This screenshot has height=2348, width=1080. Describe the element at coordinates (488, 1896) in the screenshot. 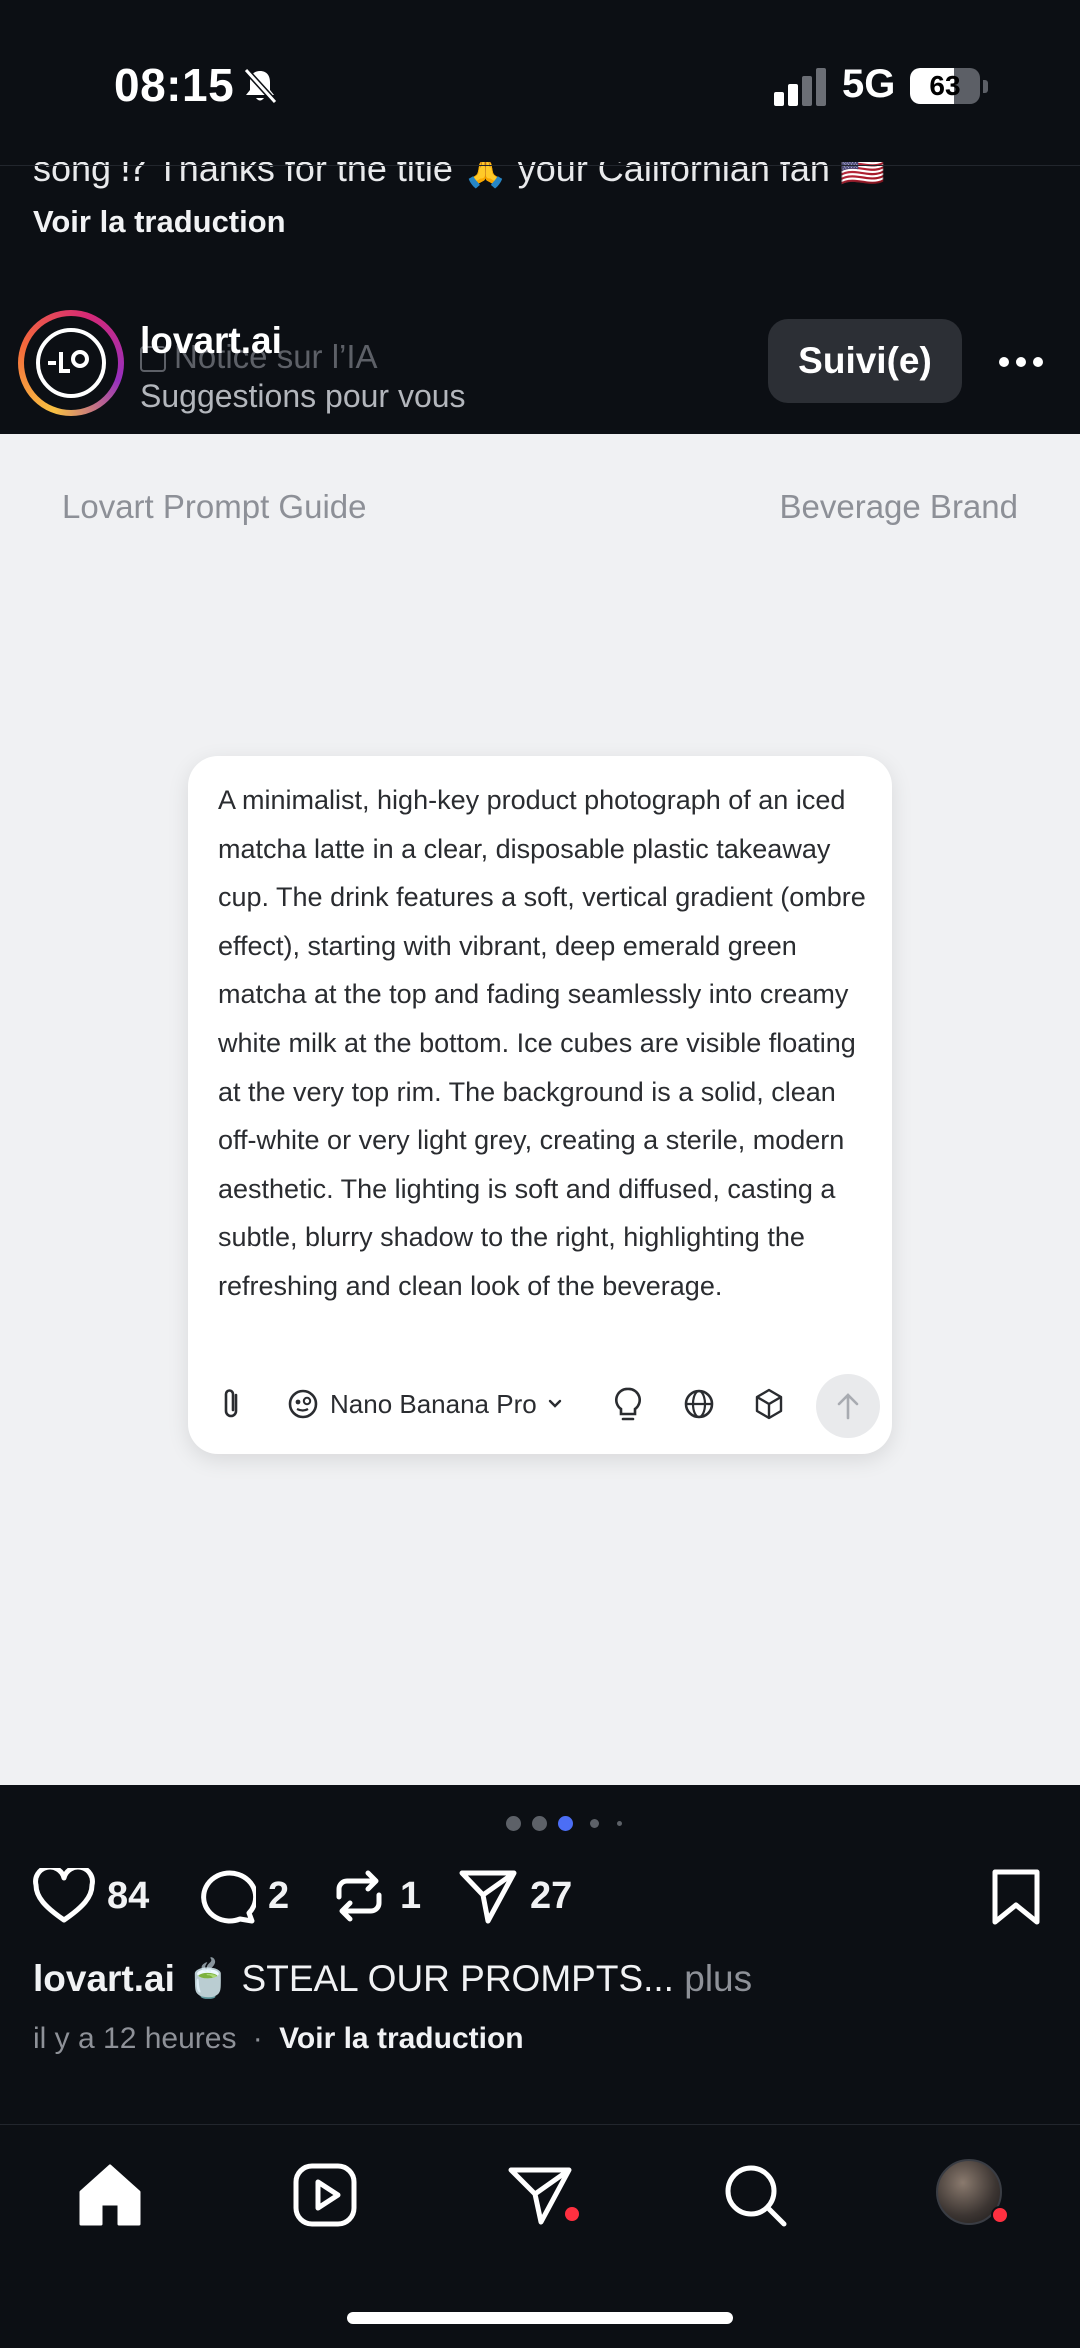

I see `share-icon` at that location.